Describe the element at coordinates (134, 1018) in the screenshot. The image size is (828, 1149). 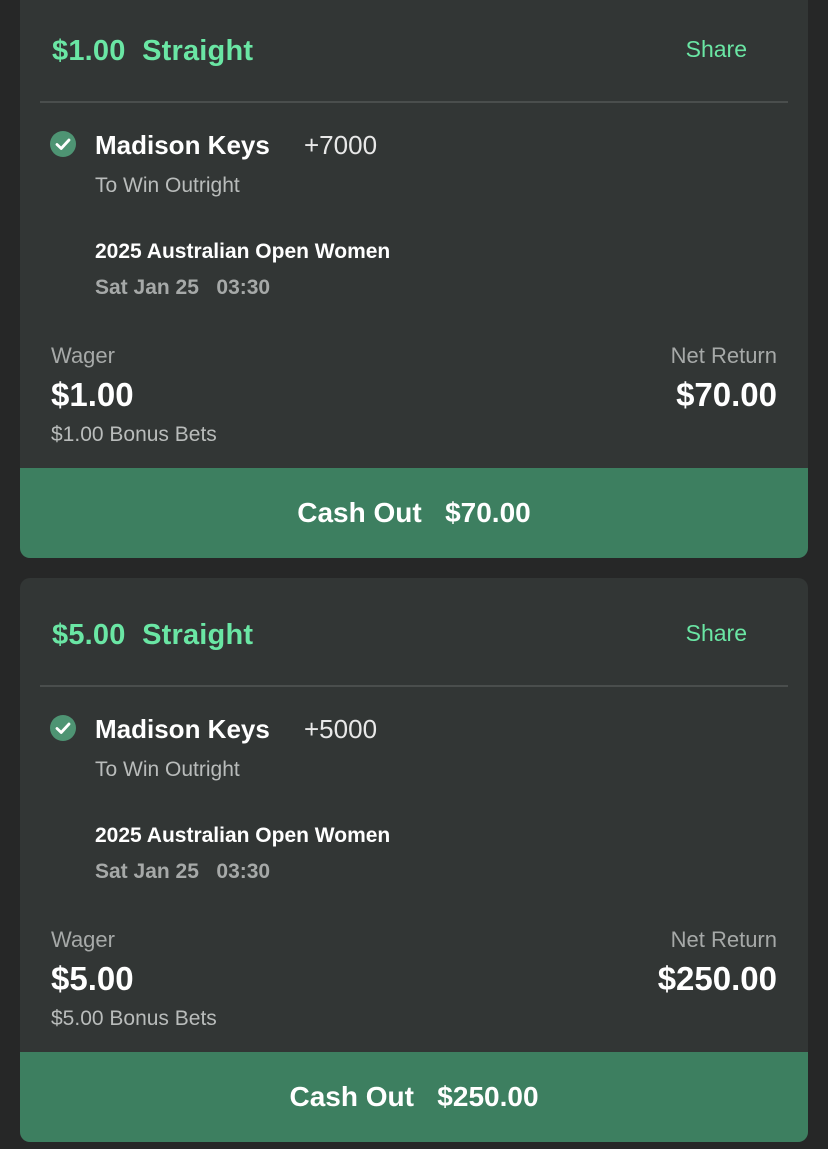
I see `bonus-bets-label: $5.00 Bonus Bets` at that location.